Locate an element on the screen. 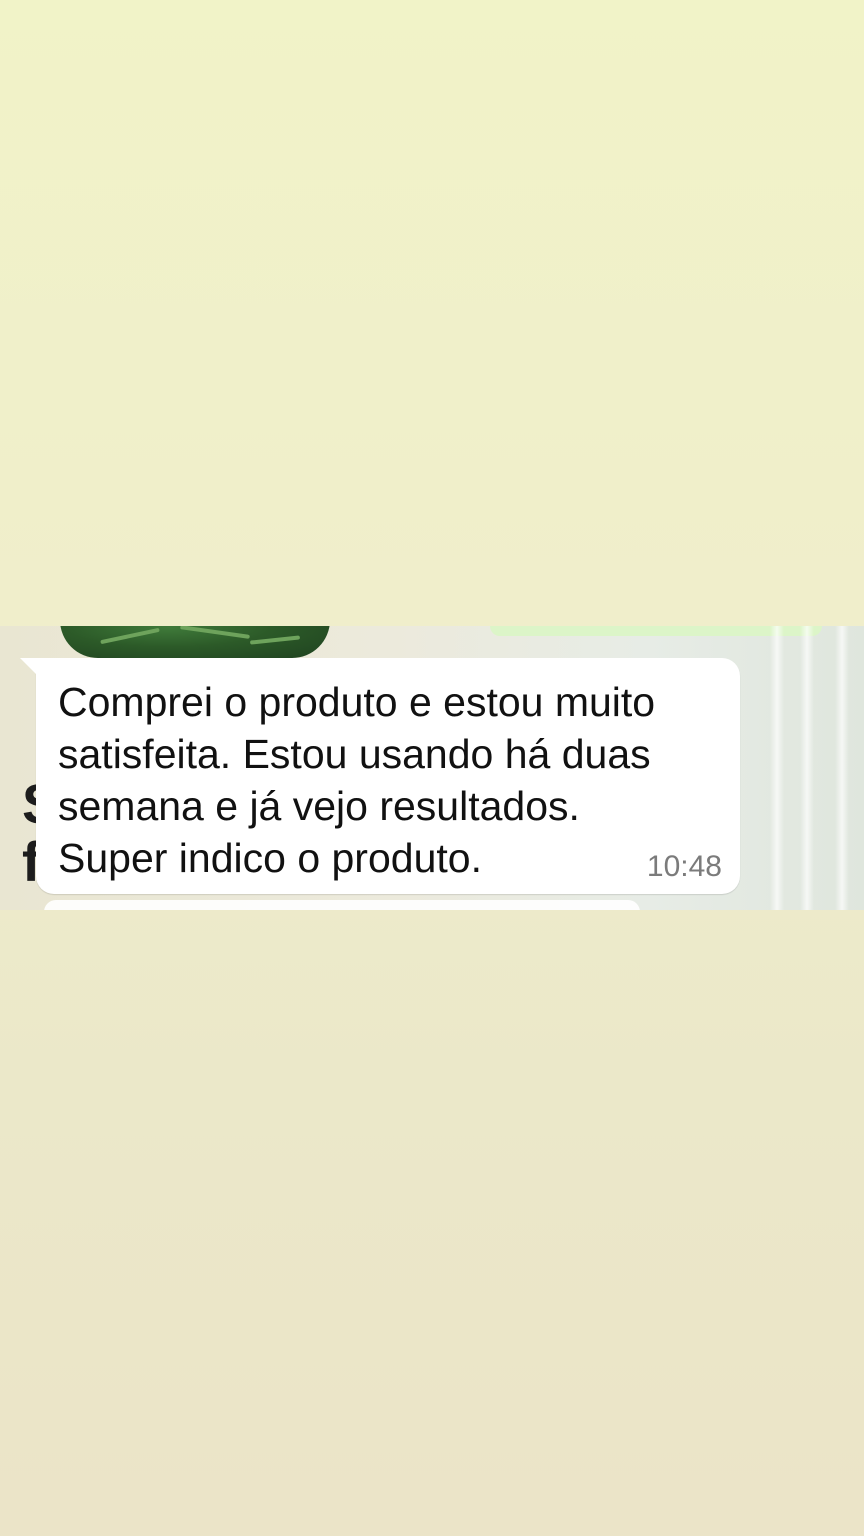 Image resolution: width=864 pixels, height=1536 pixels. message-line: Comprei o produto e estou muito is located at coordinates (357, 702).